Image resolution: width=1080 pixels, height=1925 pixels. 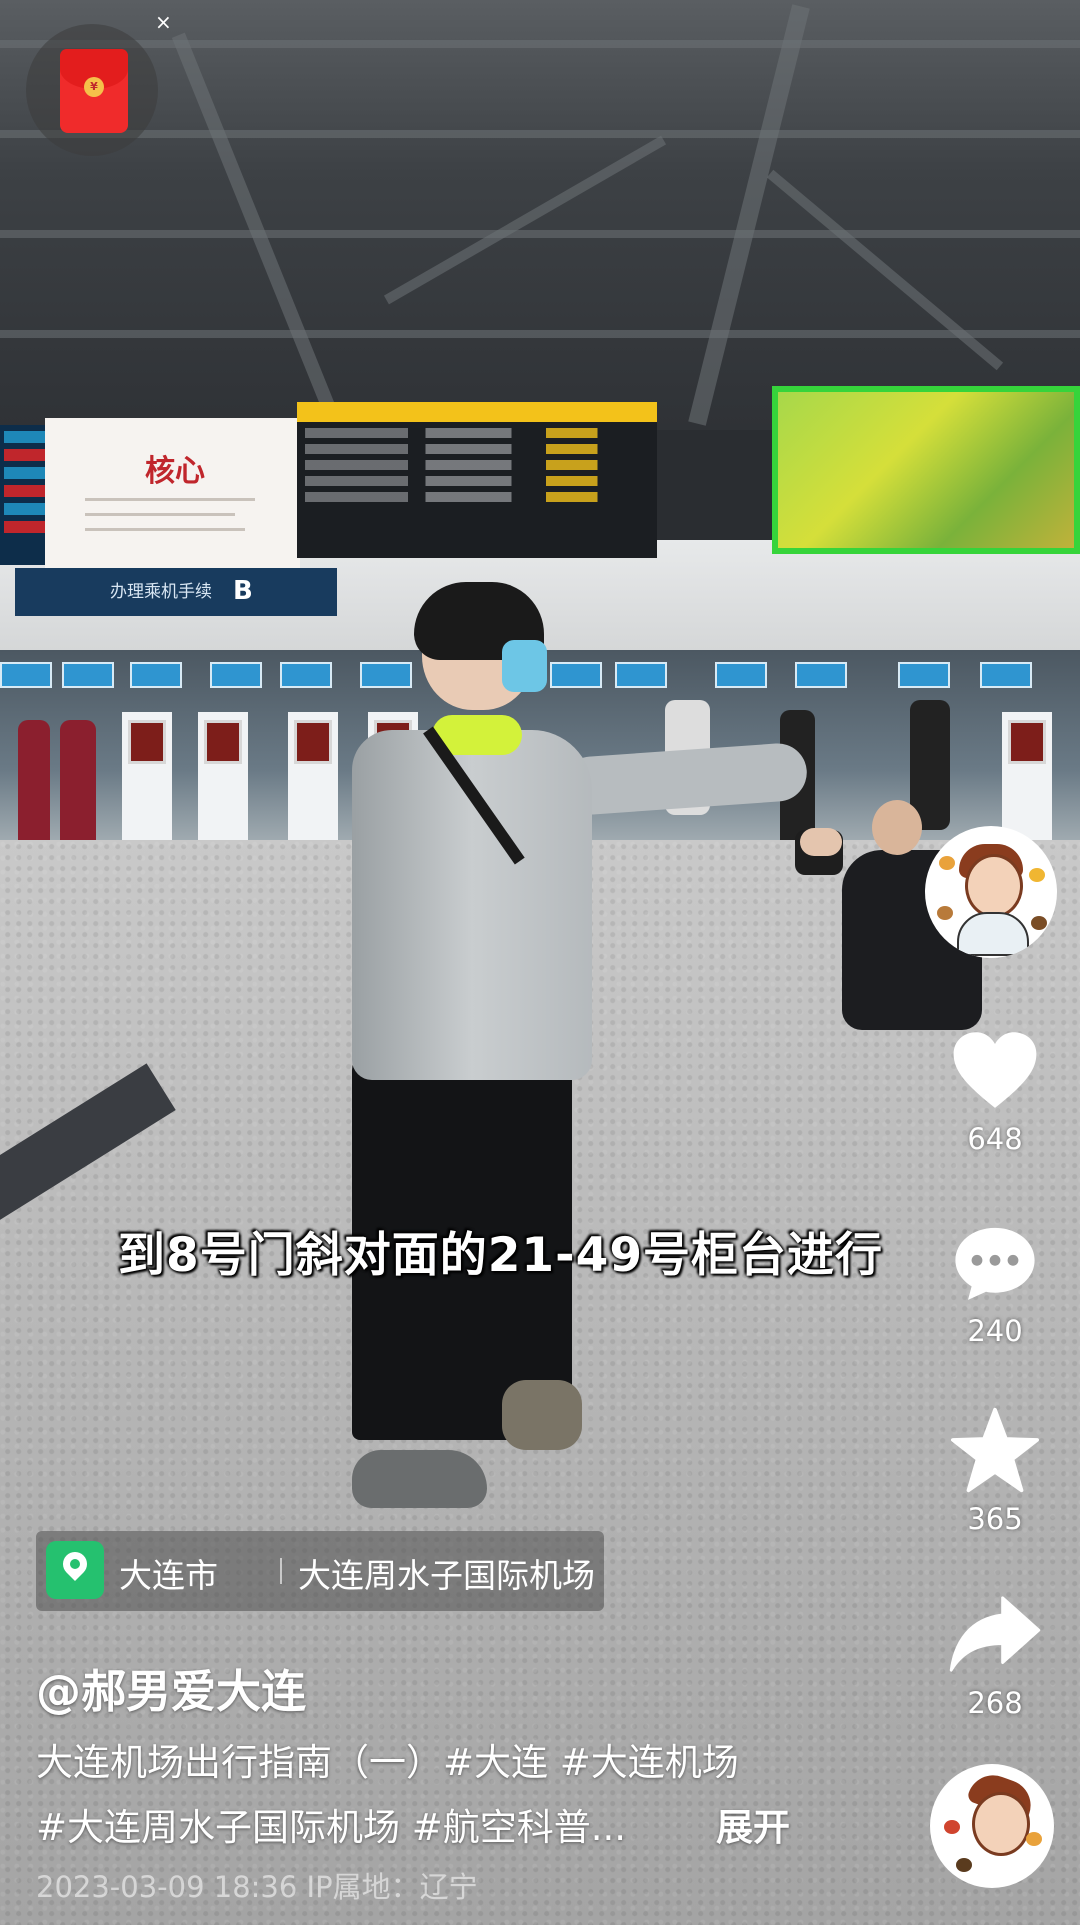 I want to click on red-packet-widget: ¥, so click(x=92, y=90).